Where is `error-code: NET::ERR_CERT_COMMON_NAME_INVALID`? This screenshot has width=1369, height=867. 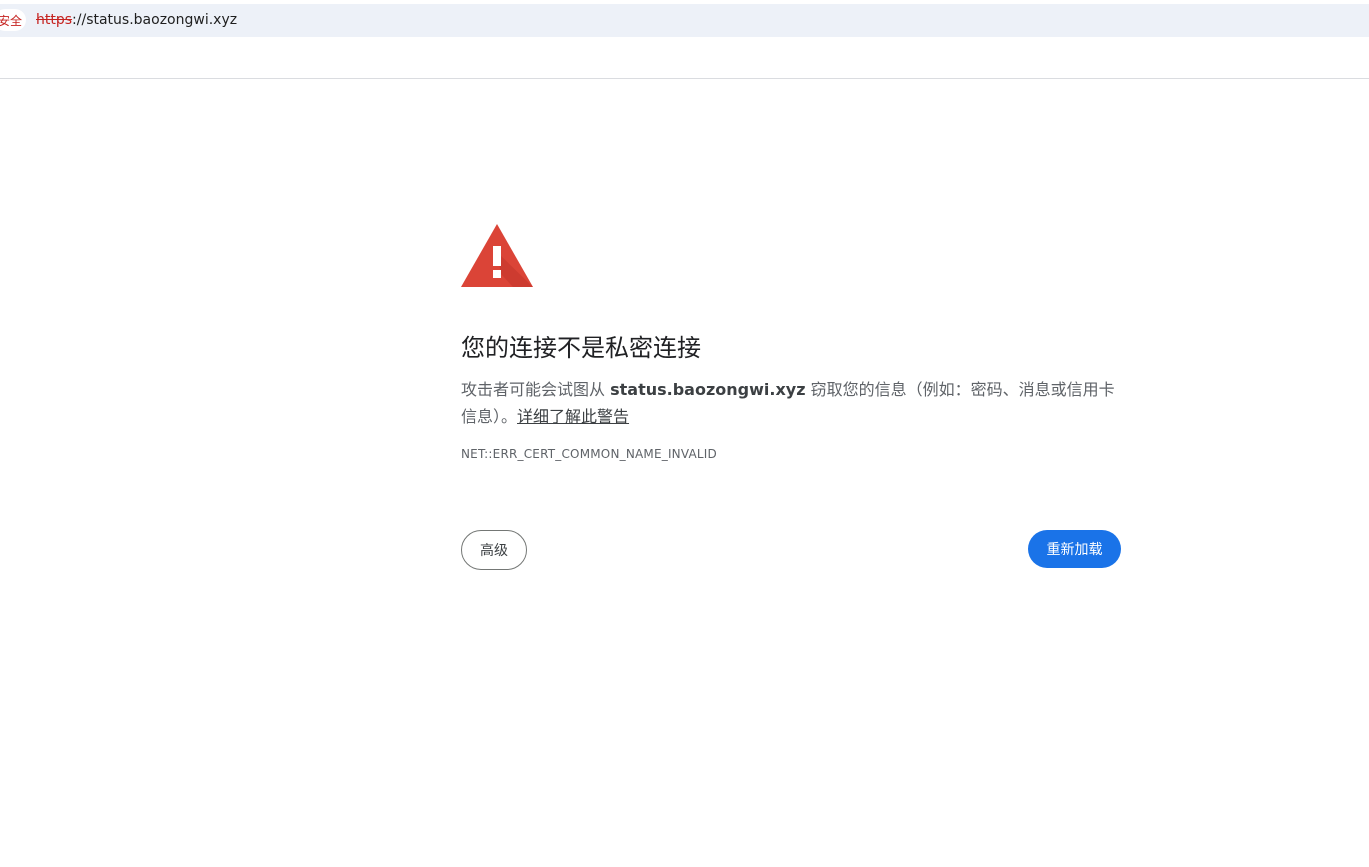 error-code: NET::ERR_CERT_COMMON_NAME_INVALID is located at coordinates (589, 454).